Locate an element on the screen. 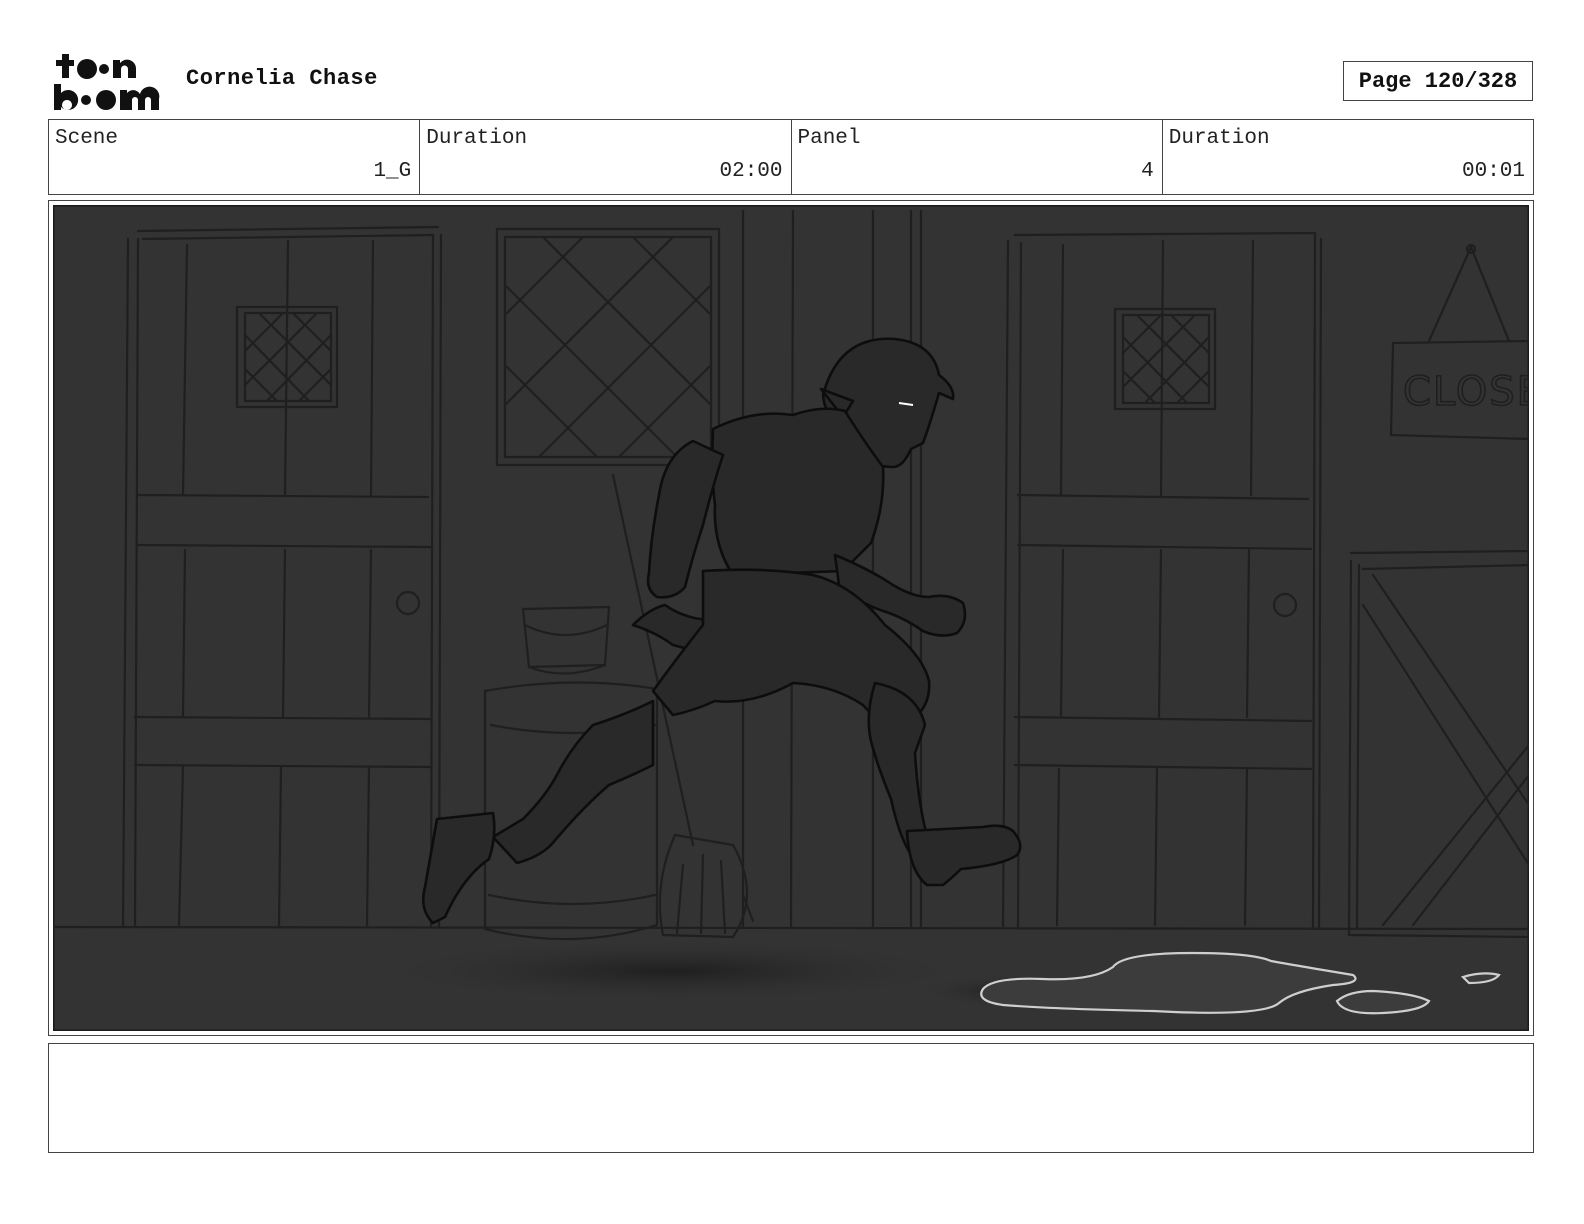 This screenshot has width=1584, height=1224. panel-duration-cell: Duration 00:01 is located at coordinates (1348, 157).